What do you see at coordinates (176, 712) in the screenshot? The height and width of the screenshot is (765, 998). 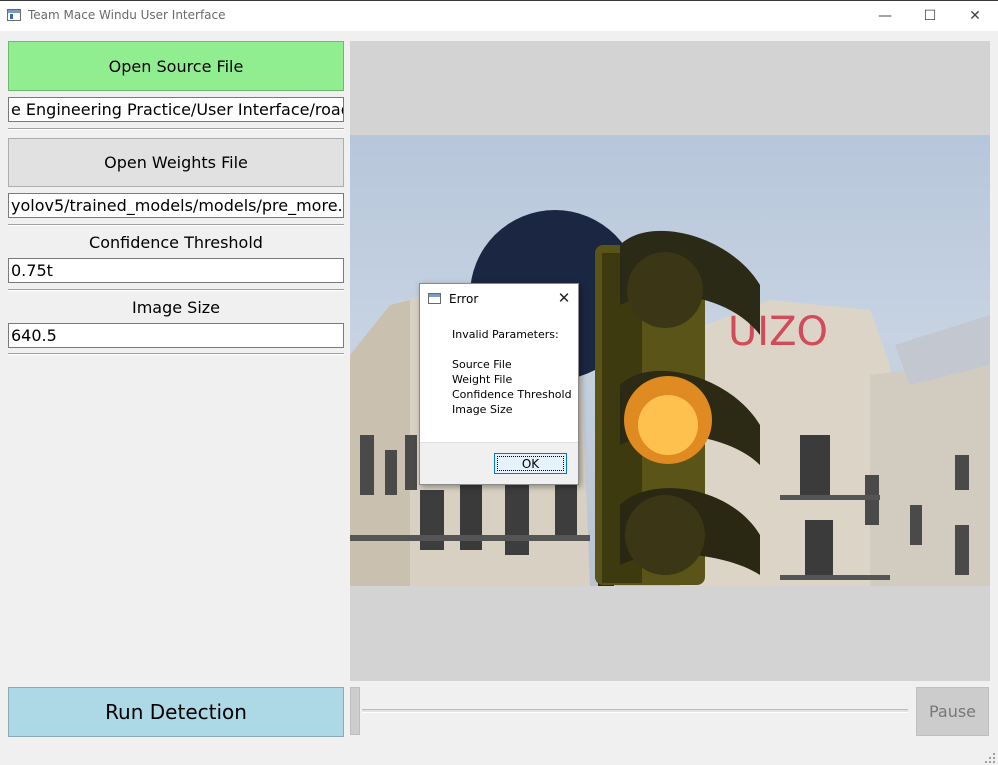 I see `run-detection-button: Run Detection` at bounding box center [176, 712].